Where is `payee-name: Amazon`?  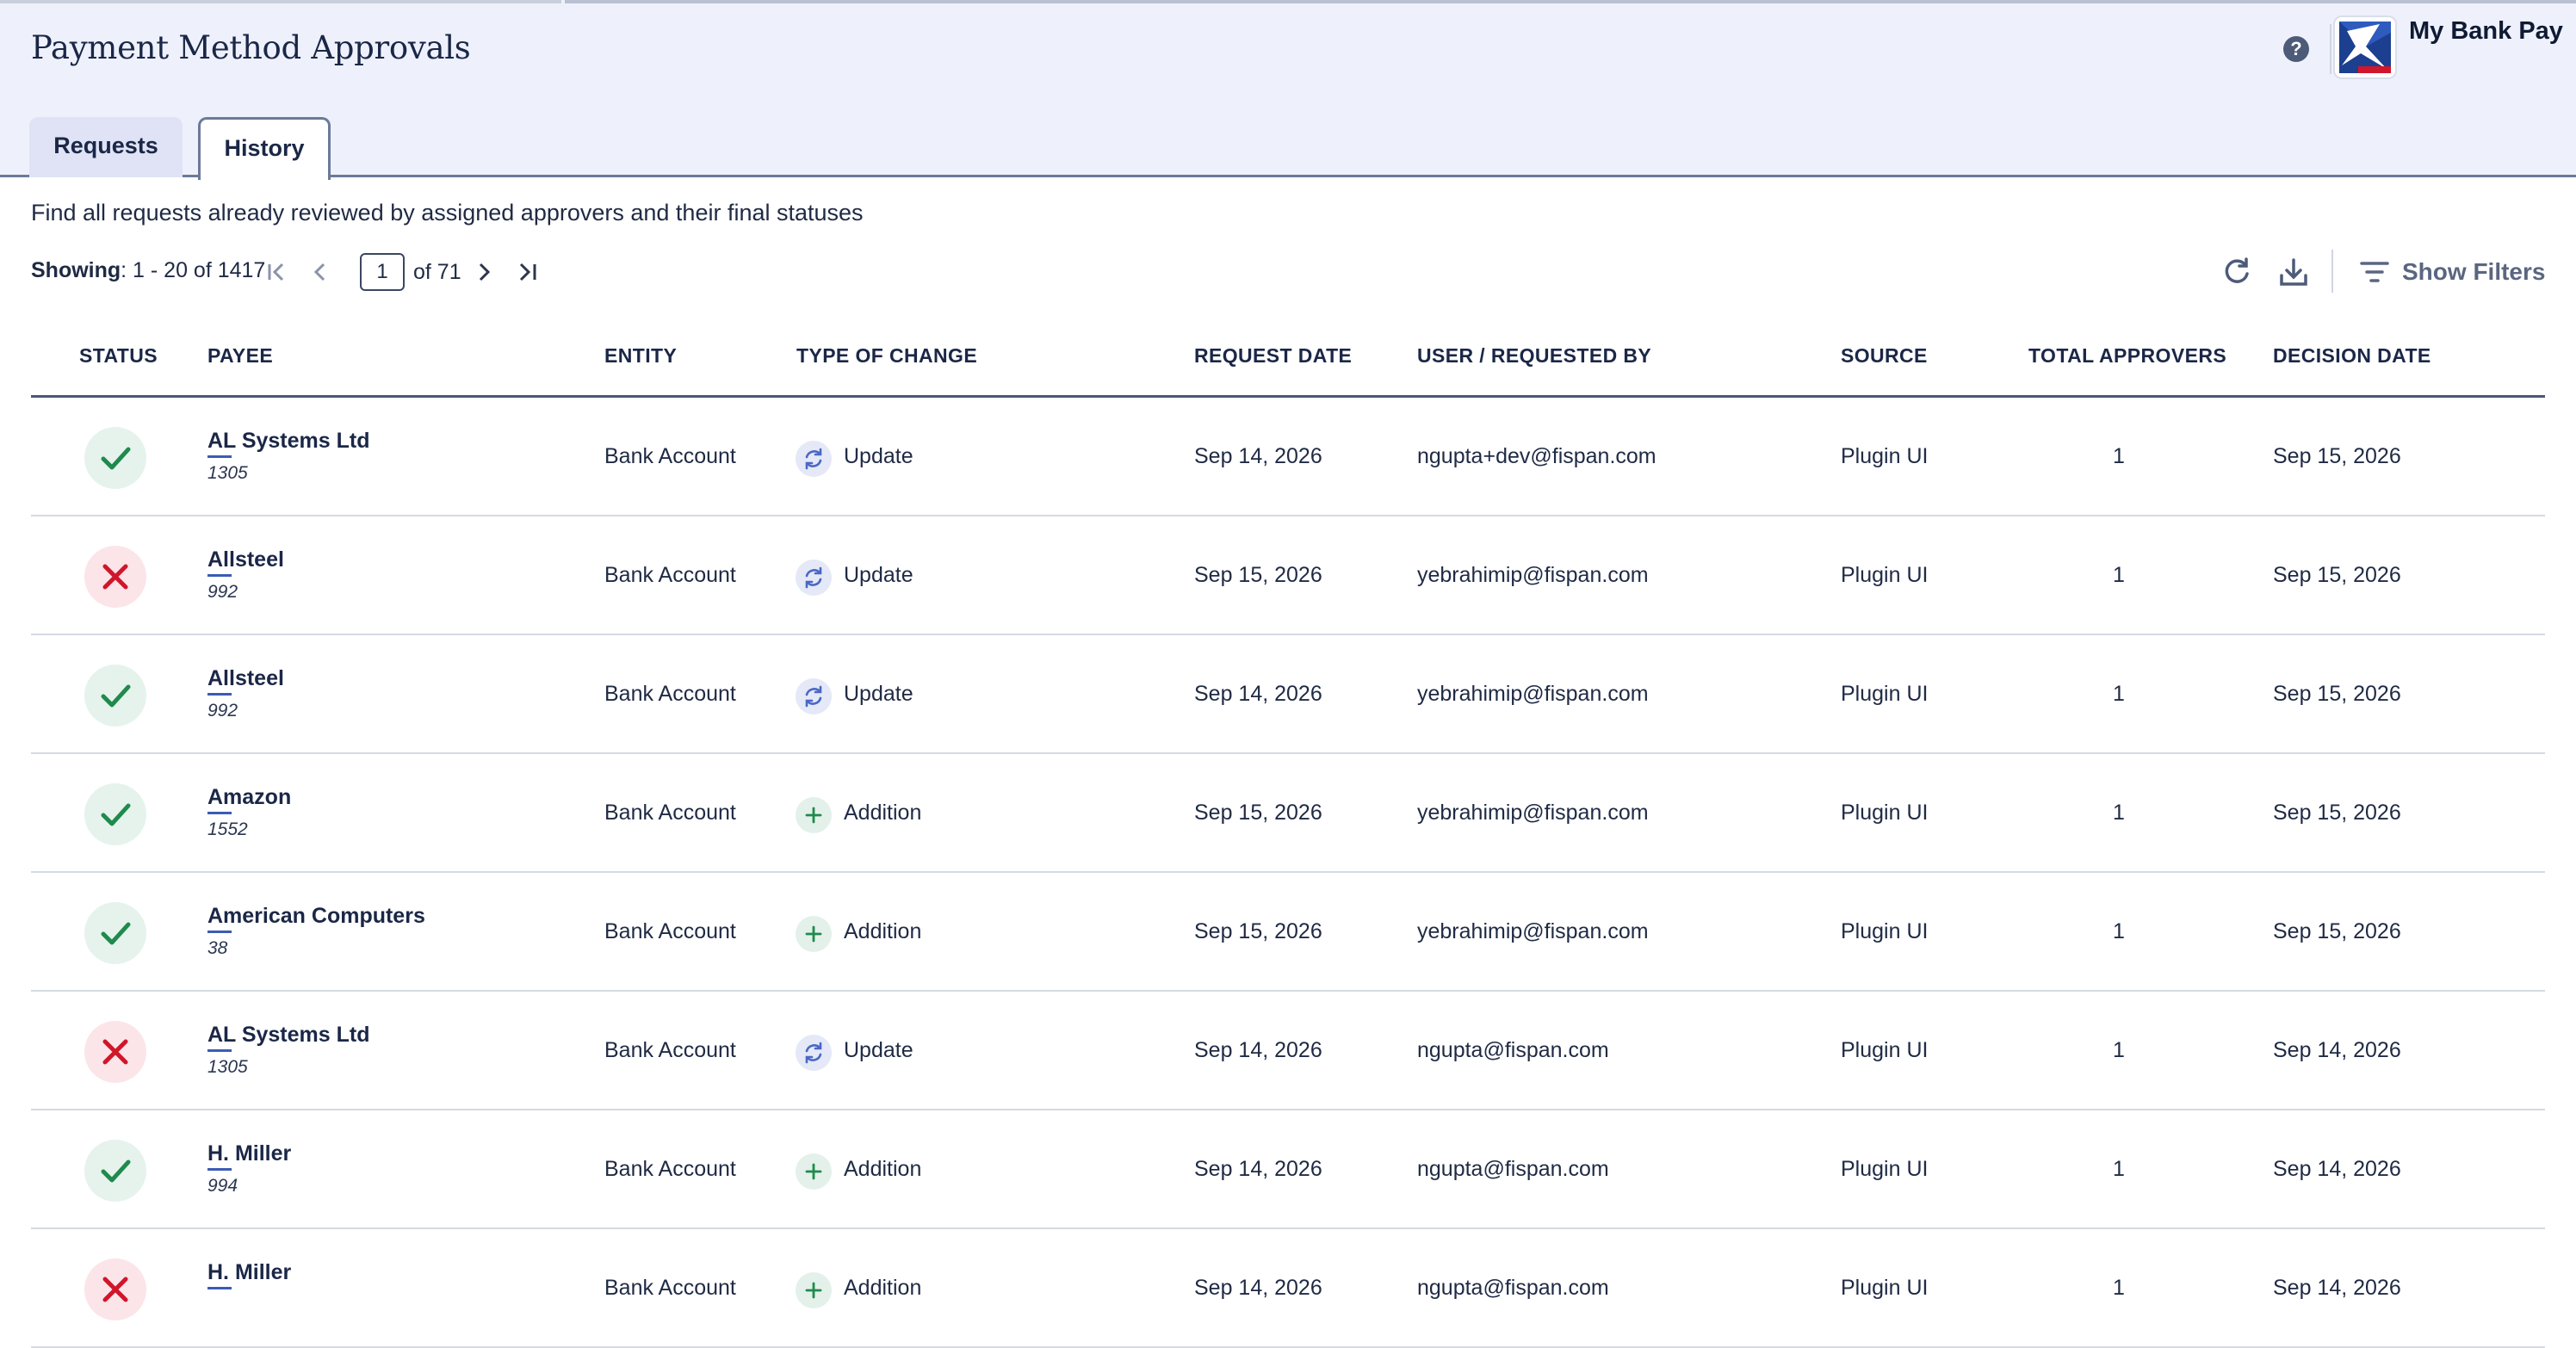
payee-name: Amazon is located at coordinates (249, 798).